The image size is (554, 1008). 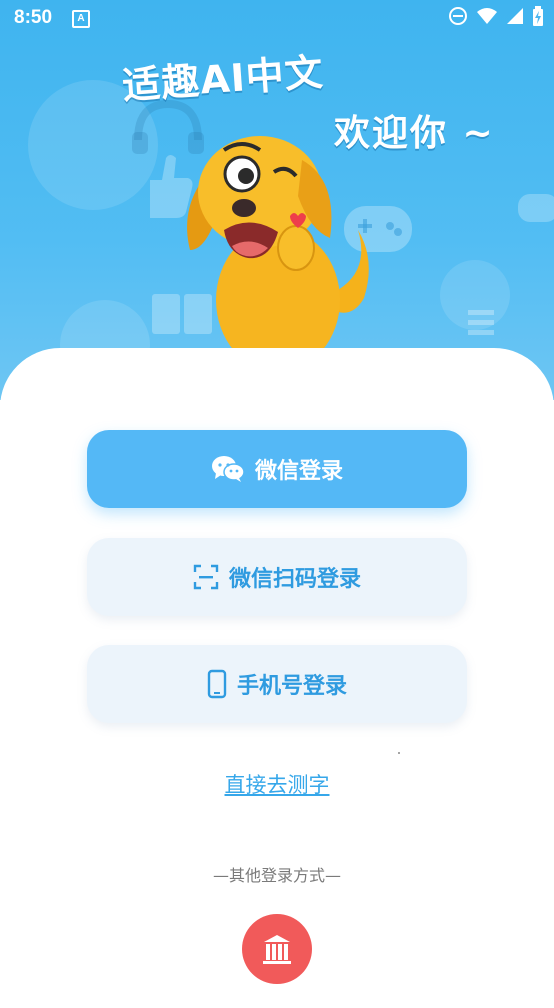 I want to click on wechat-qr-login-button: 微信扫码登录, so click(x=277, y=577).